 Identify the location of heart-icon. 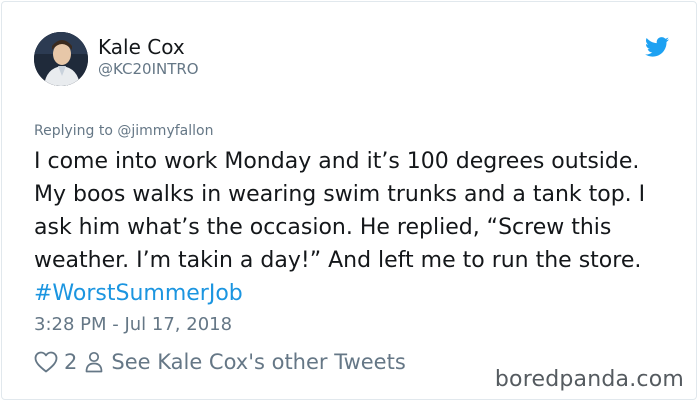
(46, 362).